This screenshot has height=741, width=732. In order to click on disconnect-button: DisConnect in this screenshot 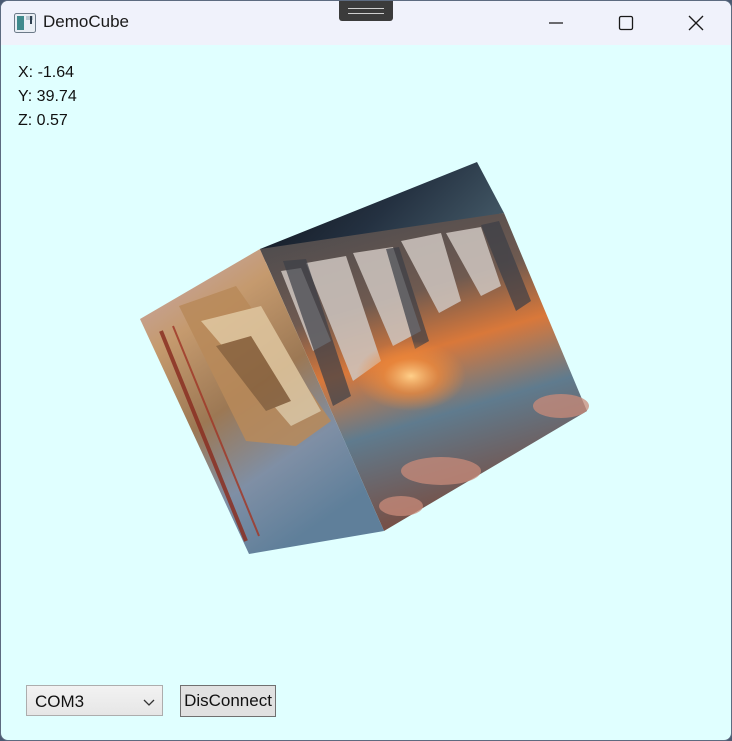, I will do `click(228, 701)`.